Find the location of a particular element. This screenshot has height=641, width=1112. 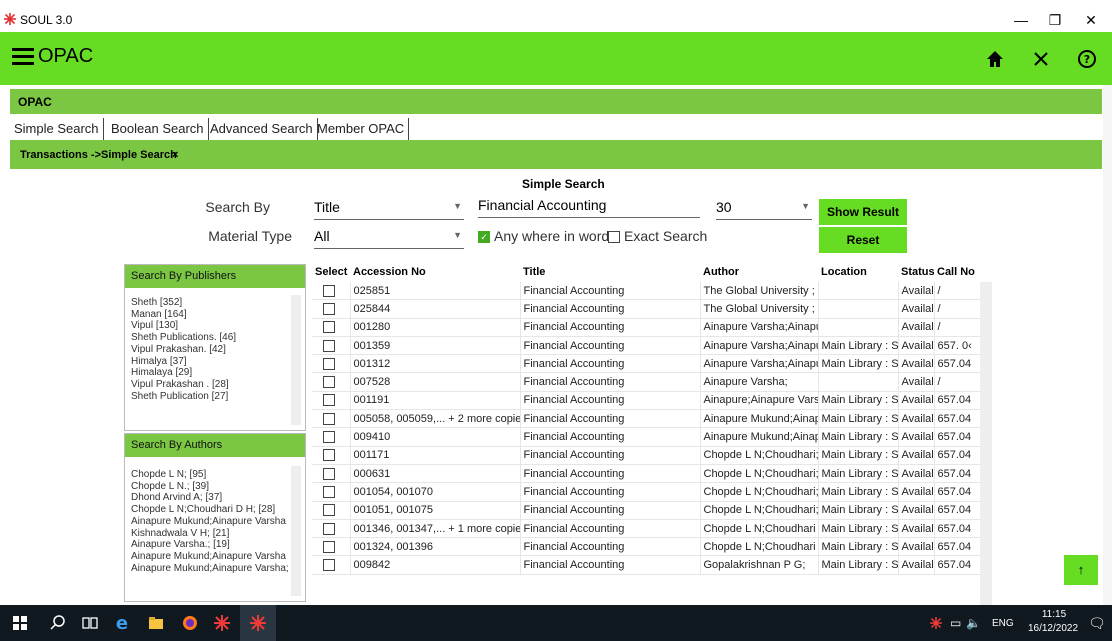

show-result-button: Show Result is located at coordinates (863, 212).